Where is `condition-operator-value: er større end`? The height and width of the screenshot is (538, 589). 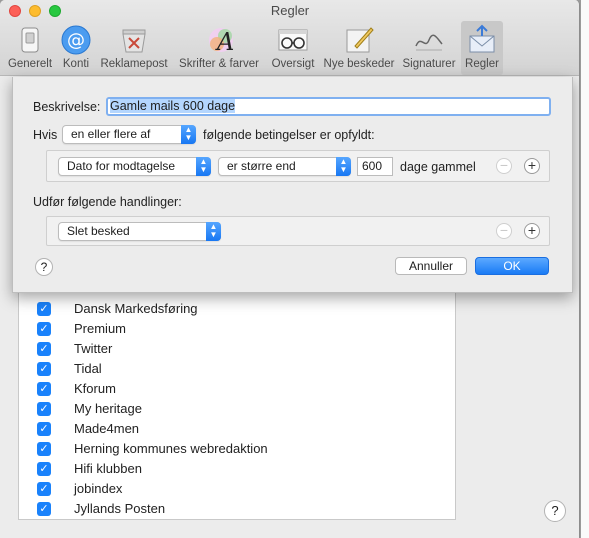 condition-operator-value: er større end is located at coordinates (261, 166).